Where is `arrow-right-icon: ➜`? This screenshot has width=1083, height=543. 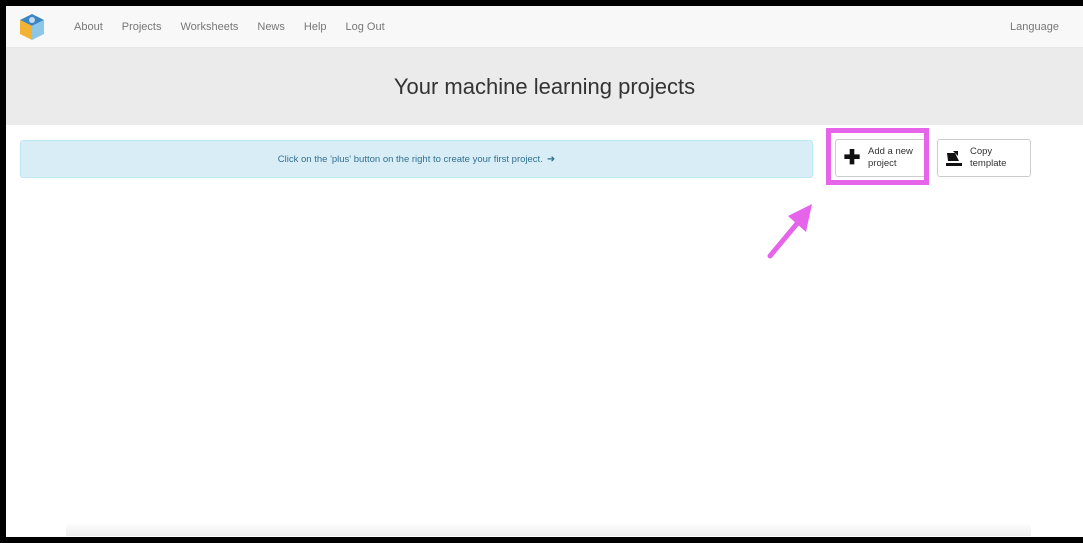 arrow-right-icon: ➜ is located at coordinates (551, 159).